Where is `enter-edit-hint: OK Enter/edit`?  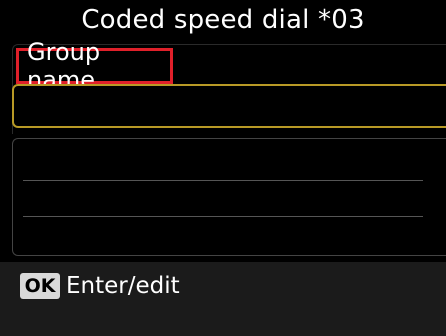 enter-edit-hint: OK Enter/edit is located at coordinates (100, 286).